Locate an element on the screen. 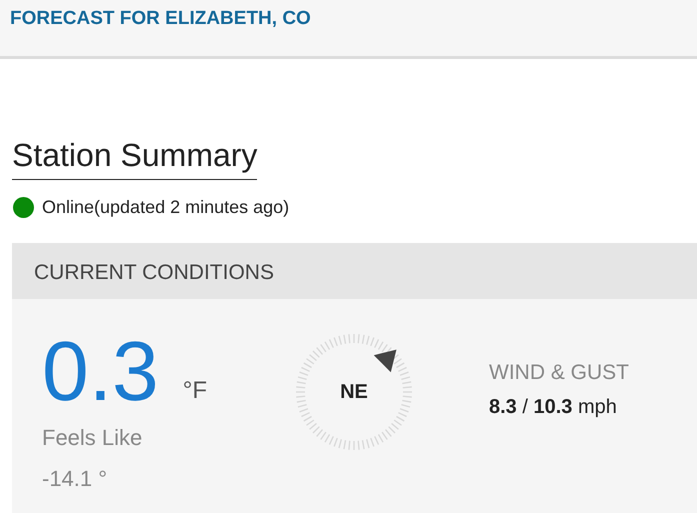  section-title: Station Summary is located at coordinates (135, 157).